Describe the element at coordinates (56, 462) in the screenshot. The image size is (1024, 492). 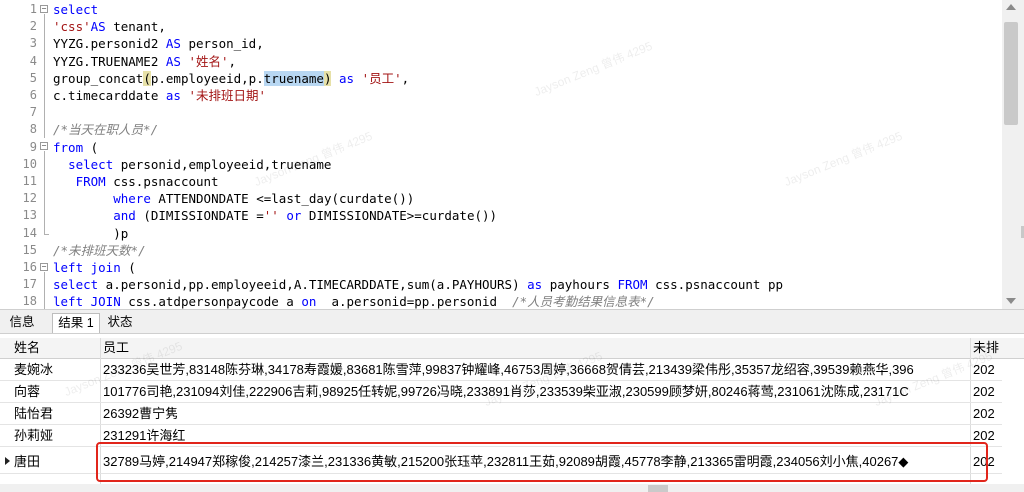
I see `cell-name: 唐田` at that location.